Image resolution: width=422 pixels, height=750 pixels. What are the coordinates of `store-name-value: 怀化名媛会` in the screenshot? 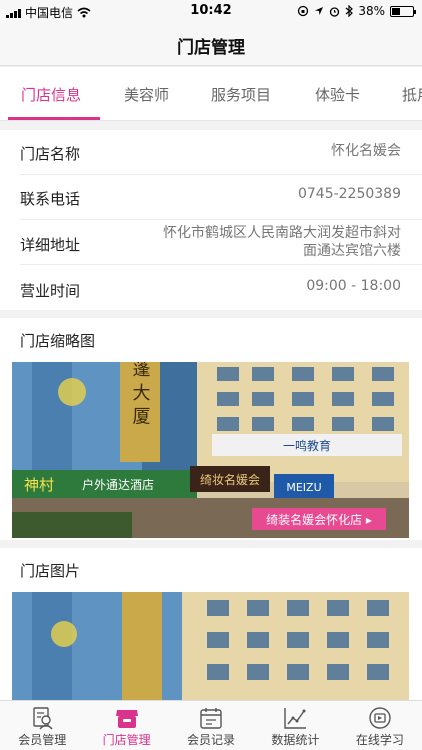 It's located at (366, 151).